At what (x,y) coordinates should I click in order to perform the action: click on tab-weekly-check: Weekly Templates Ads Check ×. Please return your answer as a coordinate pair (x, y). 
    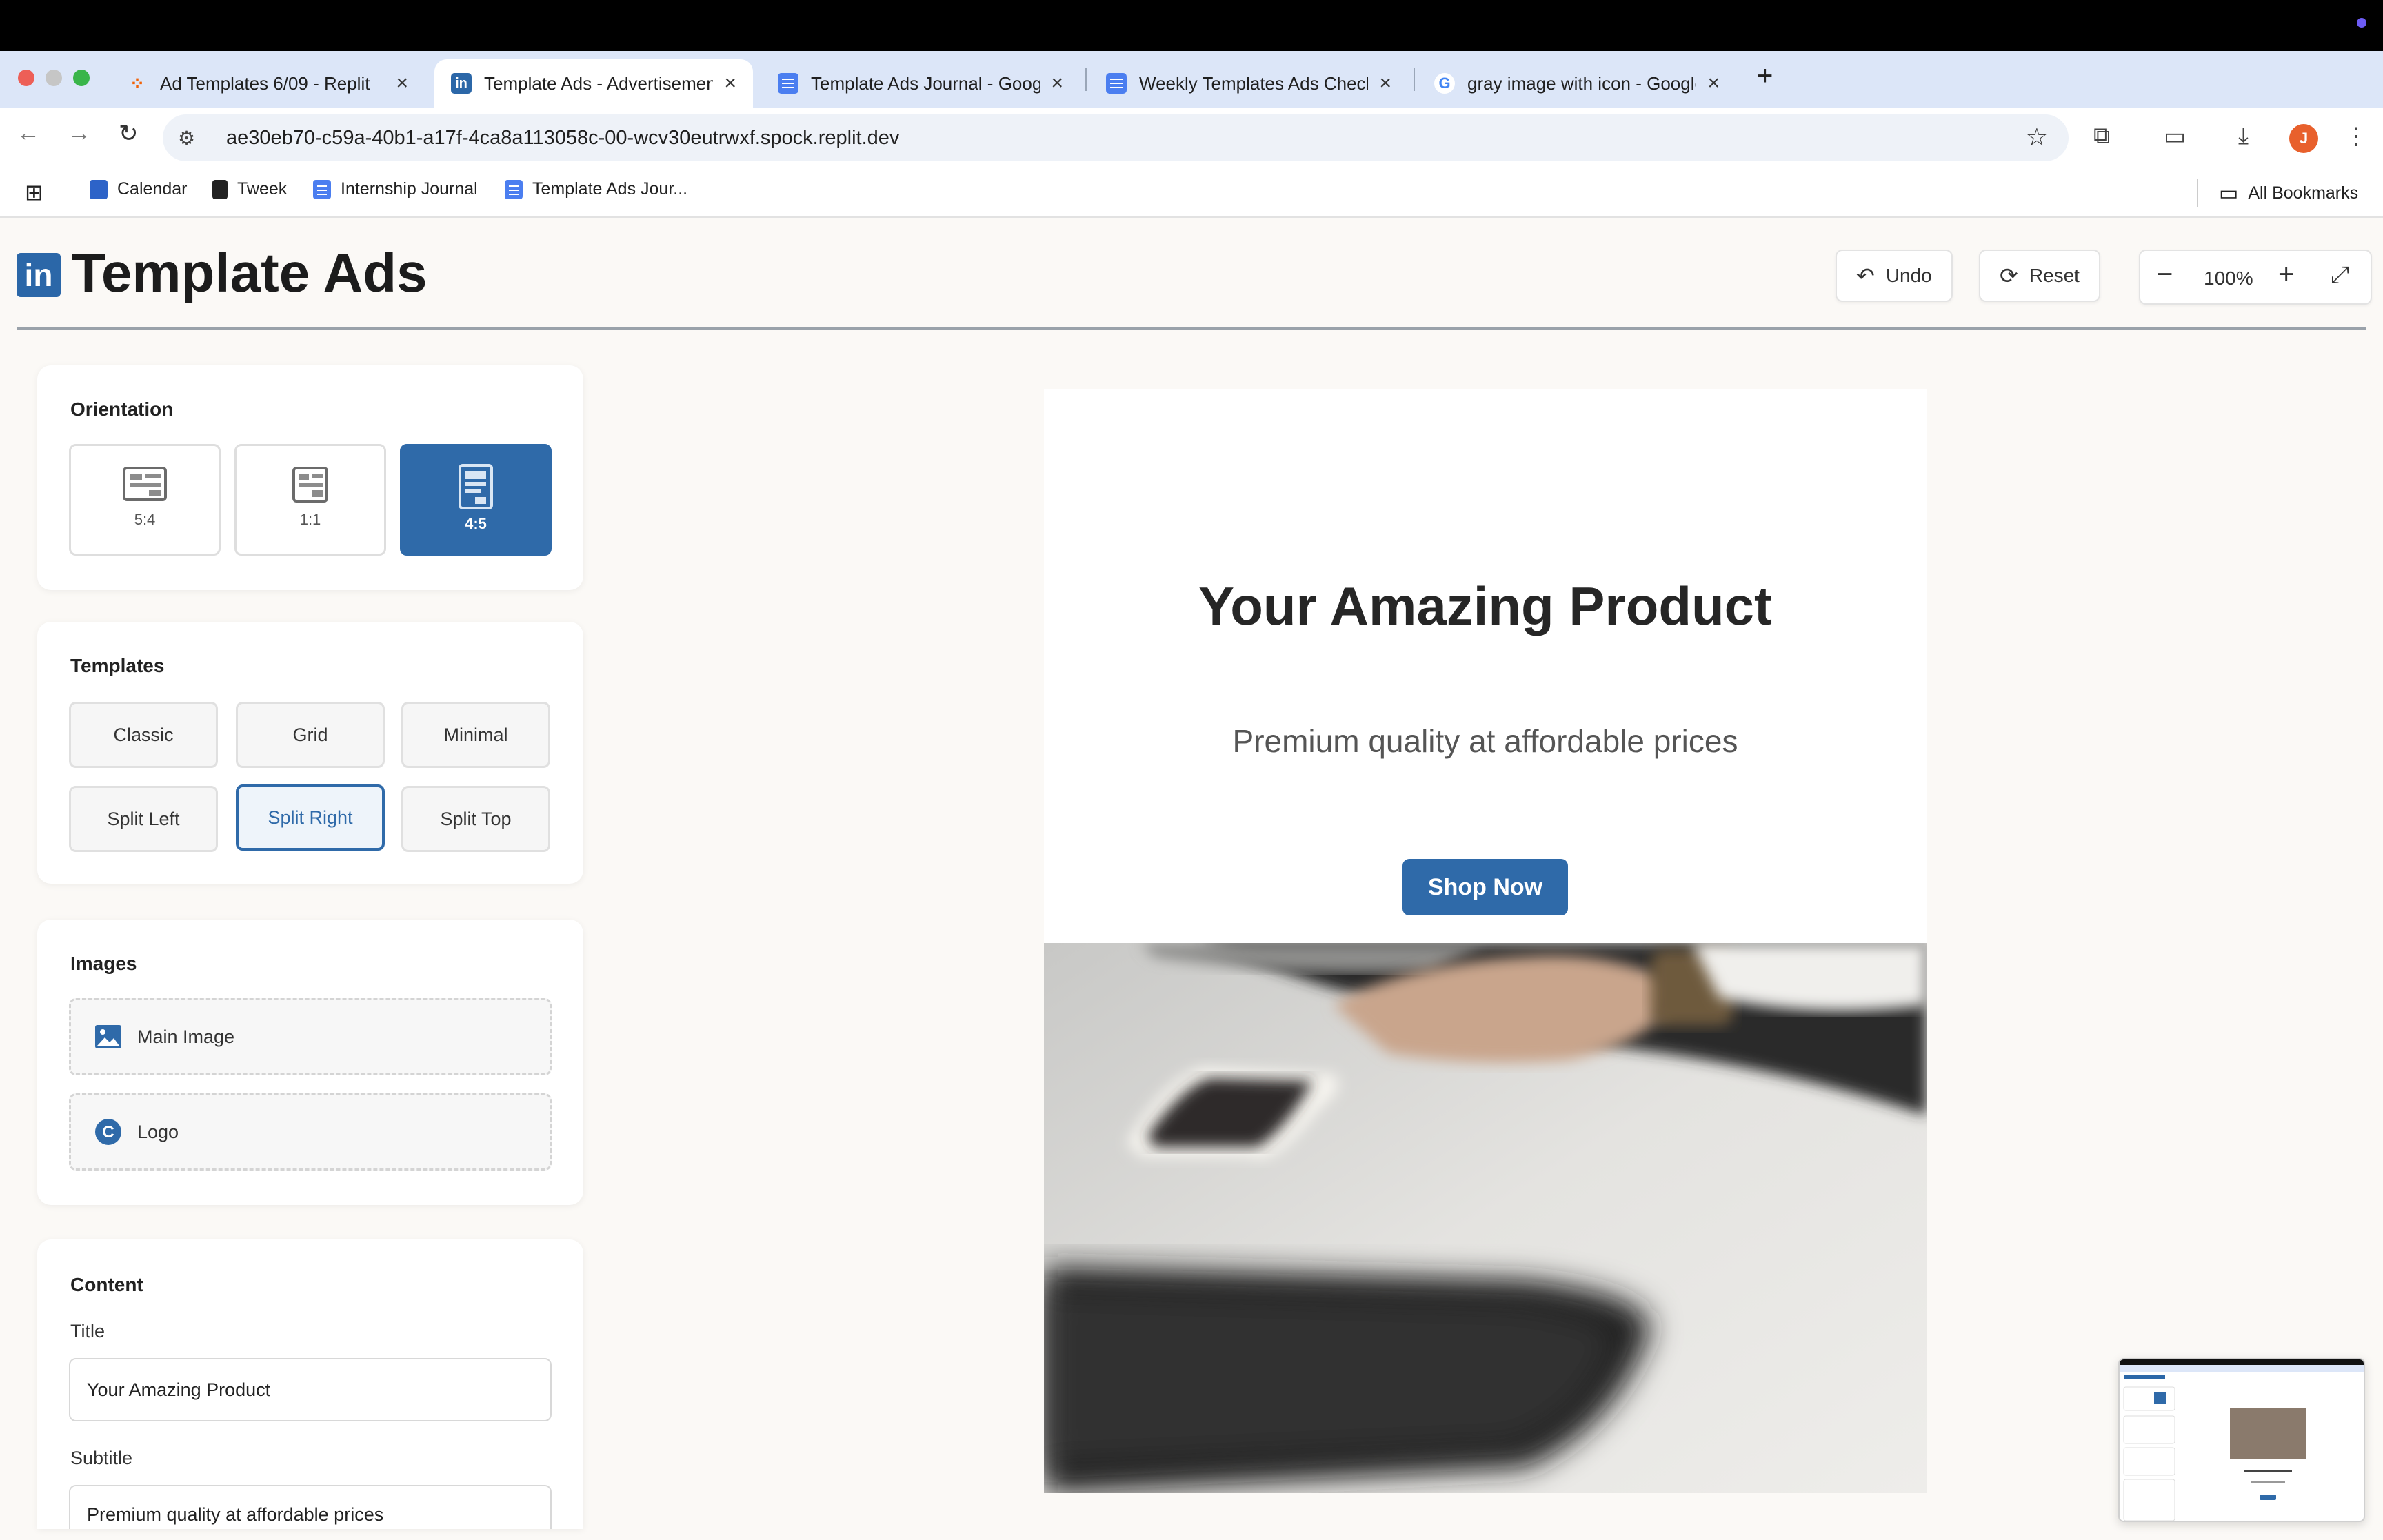
    Looking at the image, I should click on (1248, 84).